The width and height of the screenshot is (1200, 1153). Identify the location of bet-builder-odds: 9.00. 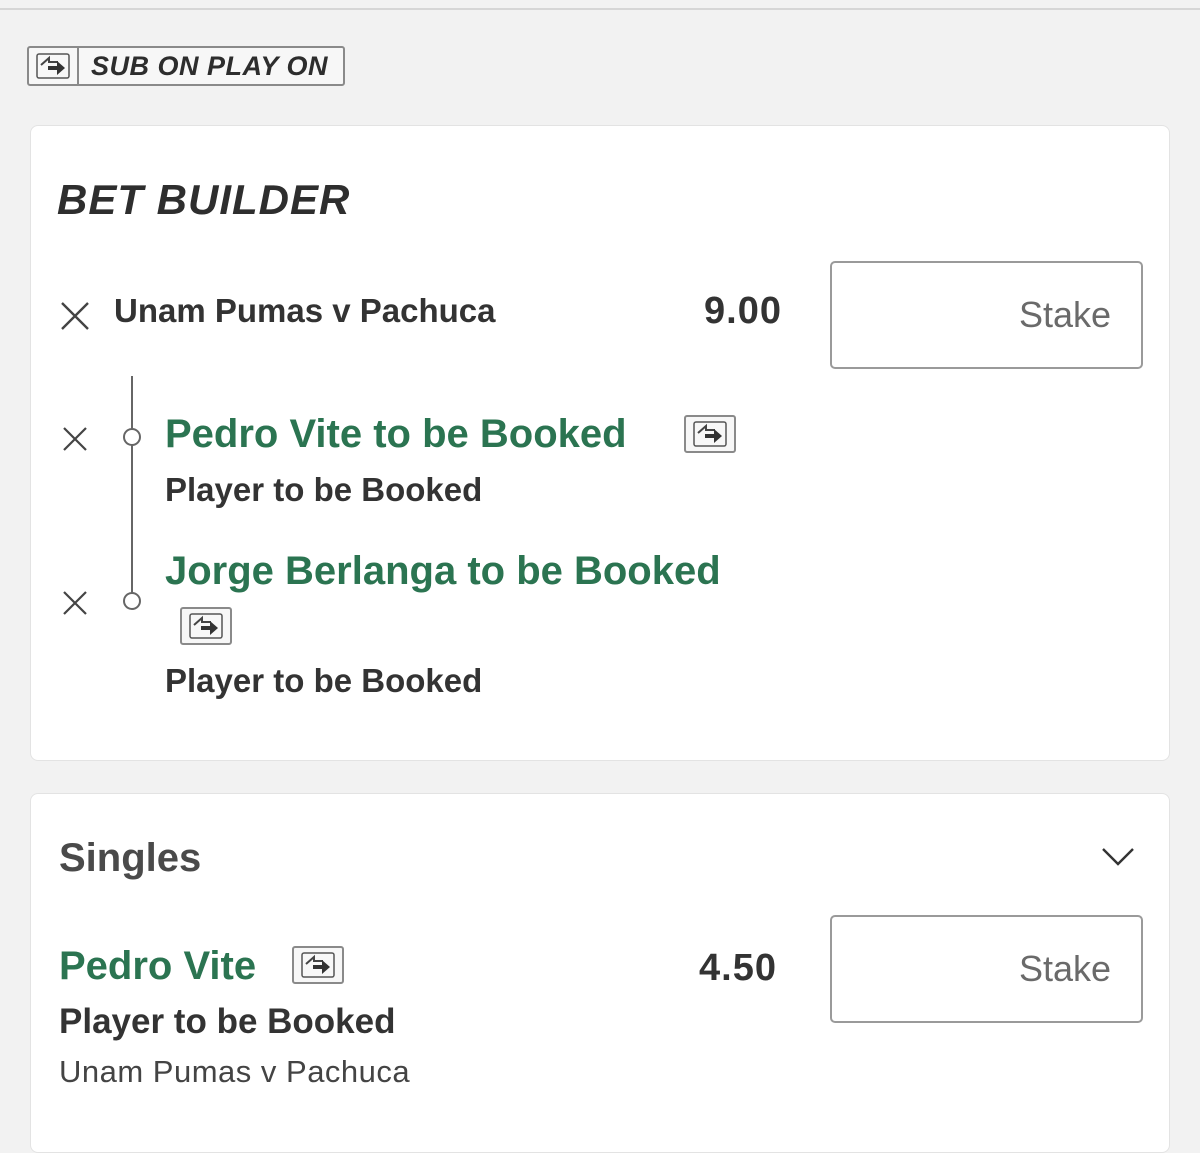
(743, 311).